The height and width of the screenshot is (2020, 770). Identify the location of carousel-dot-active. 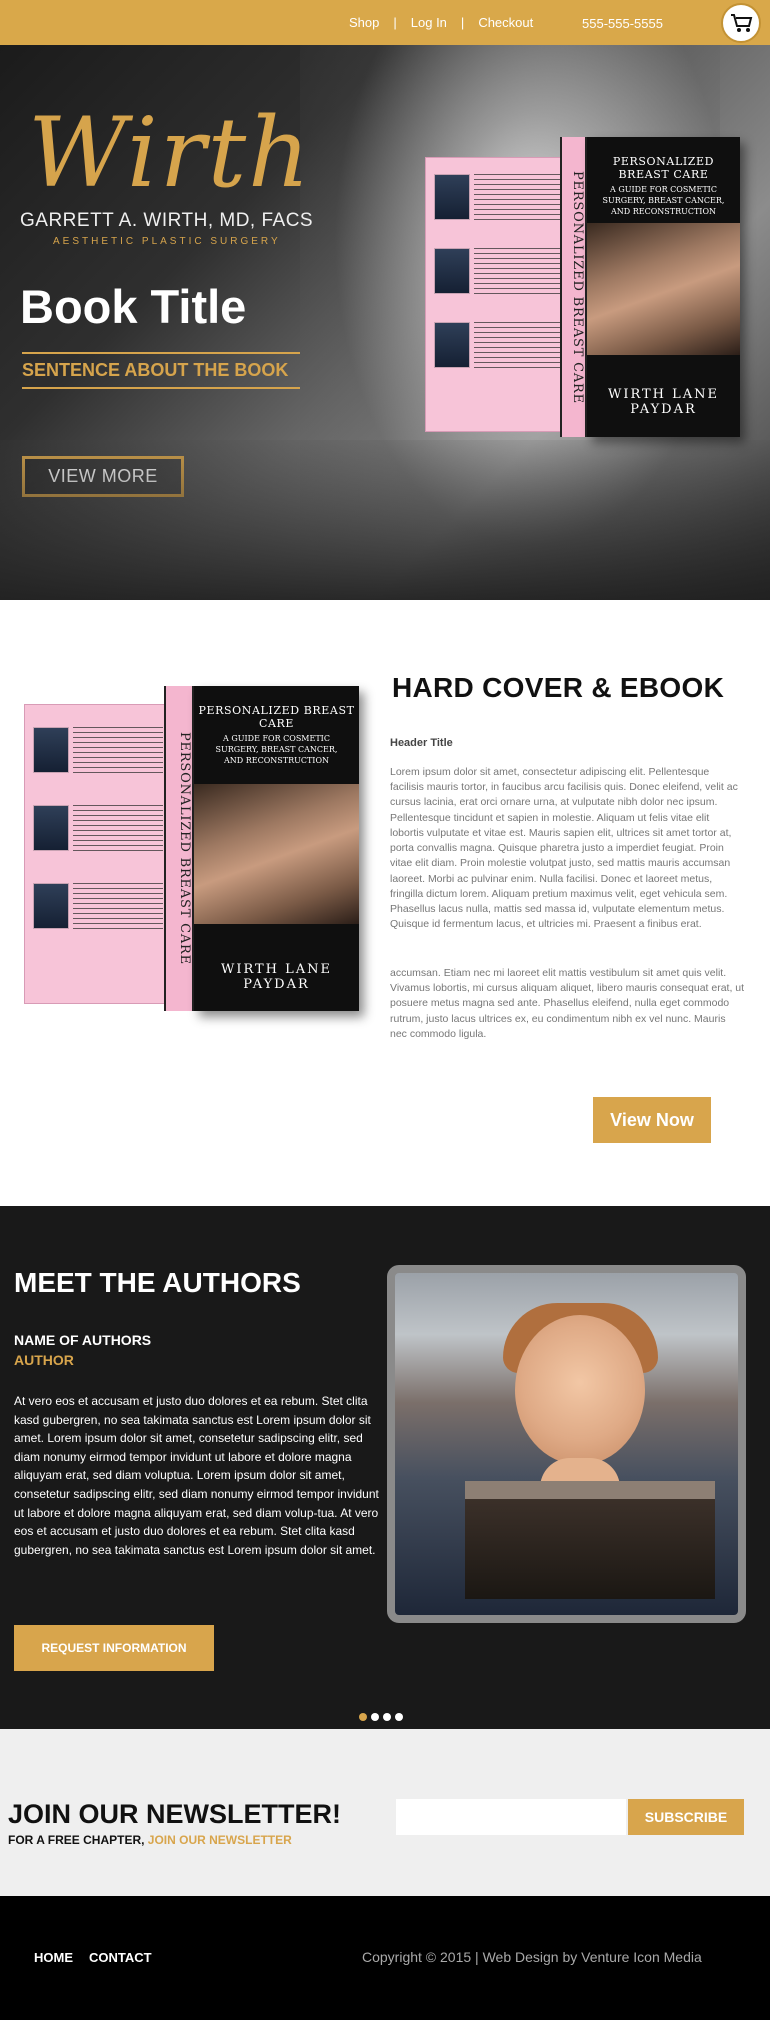
(363, 1717).